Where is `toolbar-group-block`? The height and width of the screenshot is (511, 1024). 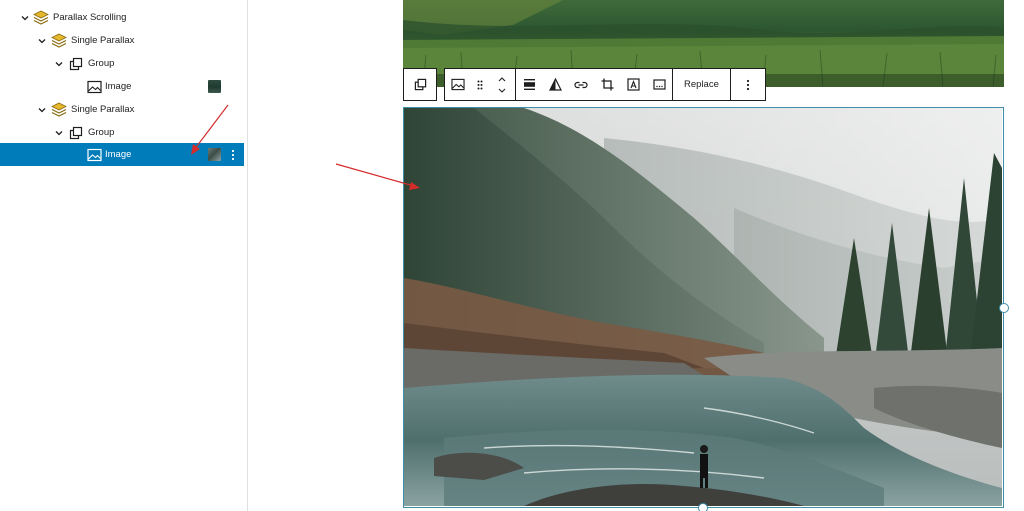 toolbar-group-block is located at coordinates (480, 84).